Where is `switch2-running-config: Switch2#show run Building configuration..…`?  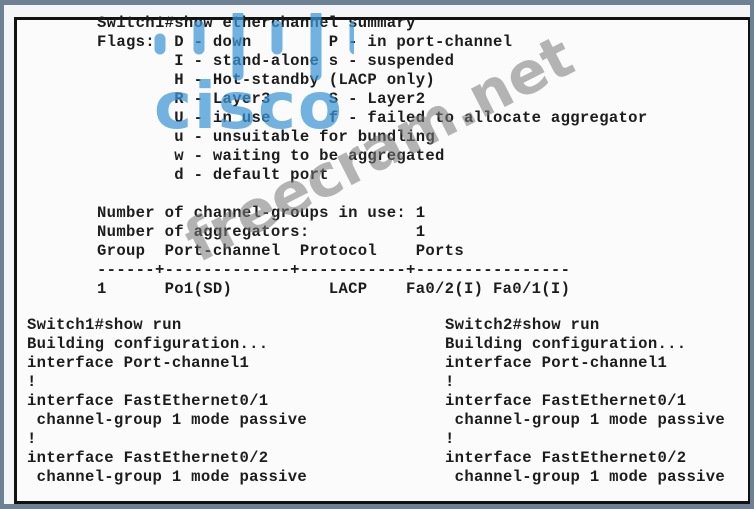
switch2-running-config: Switch2#show run Building configuration..… is located at coordinates (585, 401).